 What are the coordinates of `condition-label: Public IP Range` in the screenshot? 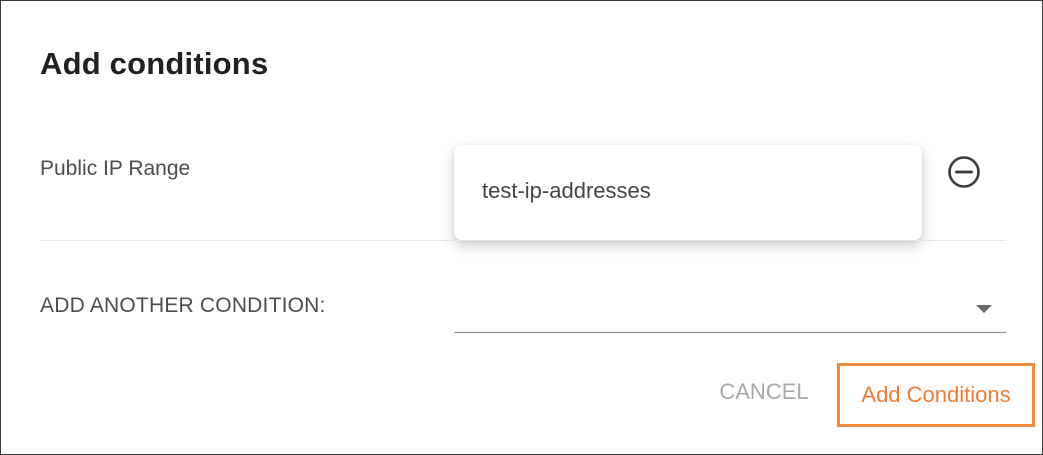 It's located at (115, 168).